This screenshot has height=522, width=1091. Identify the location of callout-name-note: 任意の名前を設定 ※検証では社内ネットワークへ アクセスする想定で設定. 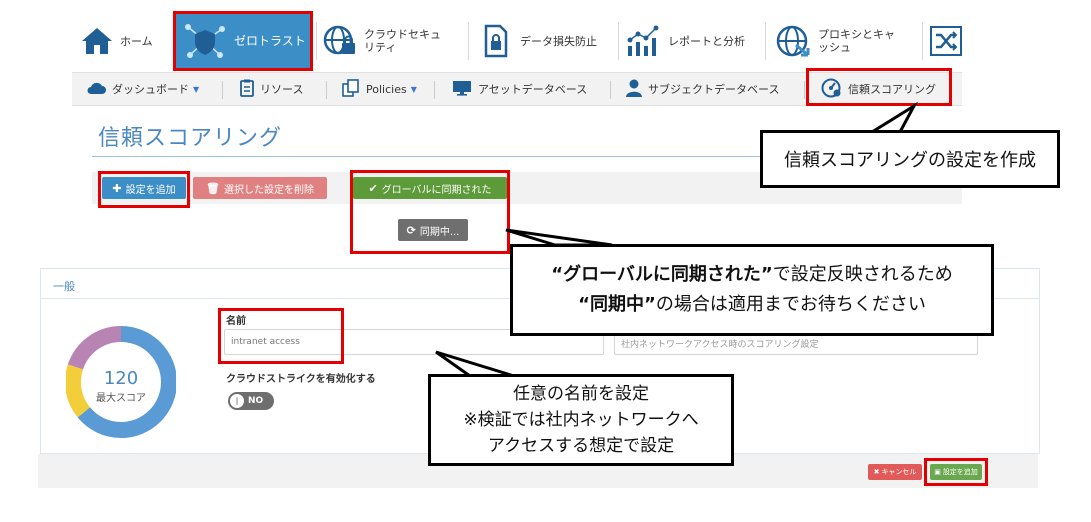
(581, 420).